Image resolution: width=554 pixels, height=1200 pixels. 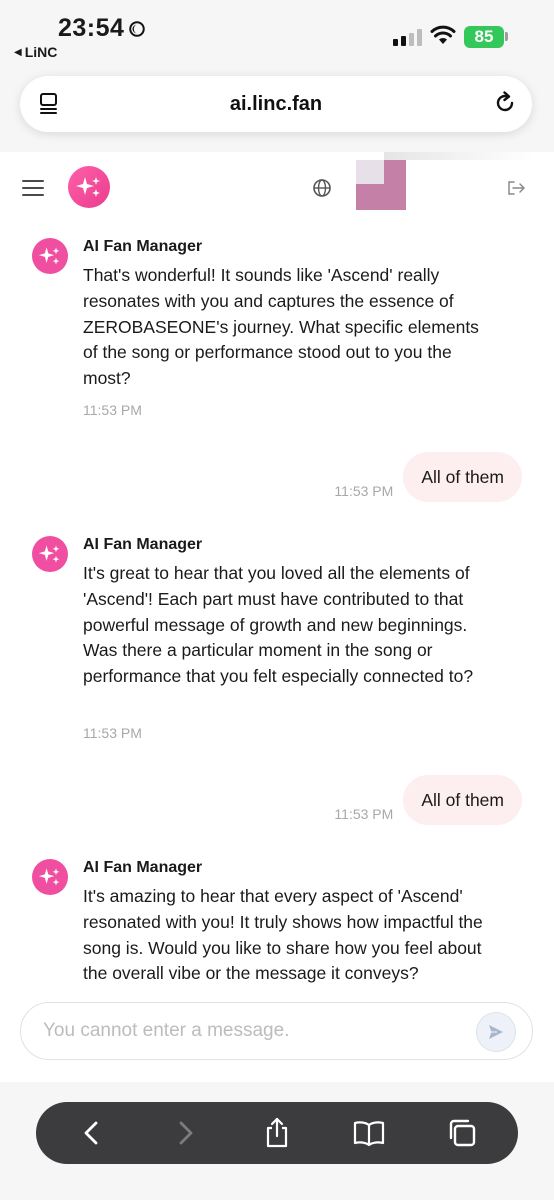 I want to click on back-triangle-icon: ◀, so click(x=18, y=52).